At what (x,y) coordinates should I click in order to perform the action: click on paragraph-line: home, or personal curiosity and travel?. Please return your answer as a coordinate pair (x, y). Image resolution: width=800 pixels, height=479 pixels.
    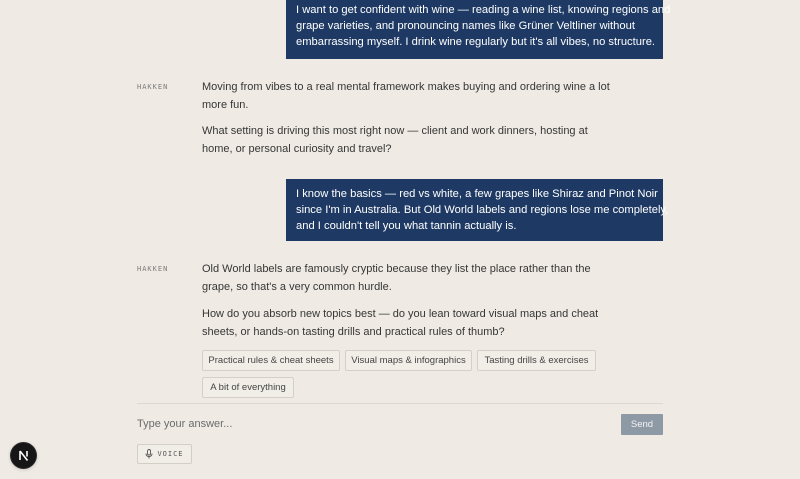
    Looking at the image, I should click on (297, 148).